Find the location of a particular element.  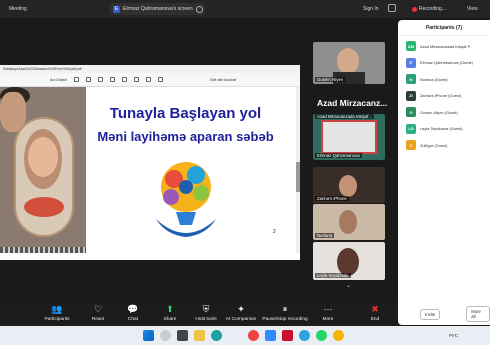

more-options-icon is located at coordinates (199, 9).